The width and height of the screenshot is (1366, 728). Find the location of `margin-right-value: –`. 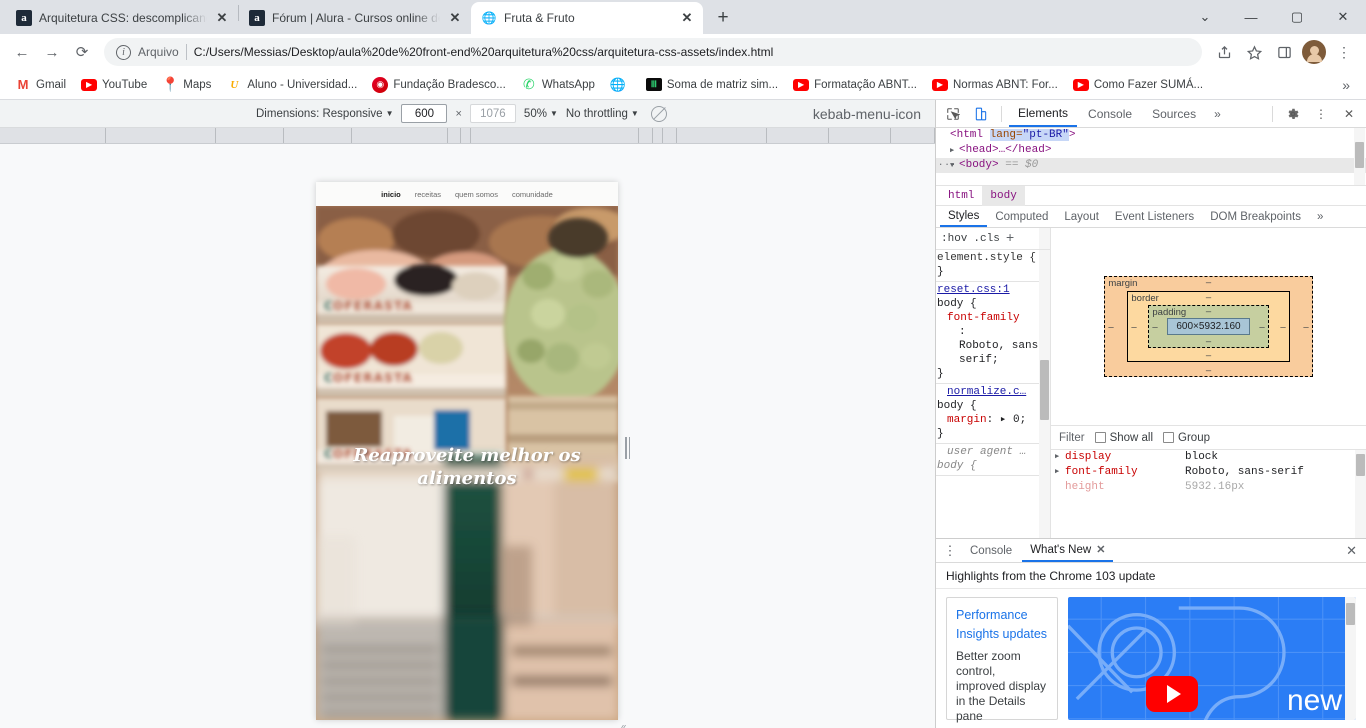

margin-right-value: – is located at coordinates (1305, 326).